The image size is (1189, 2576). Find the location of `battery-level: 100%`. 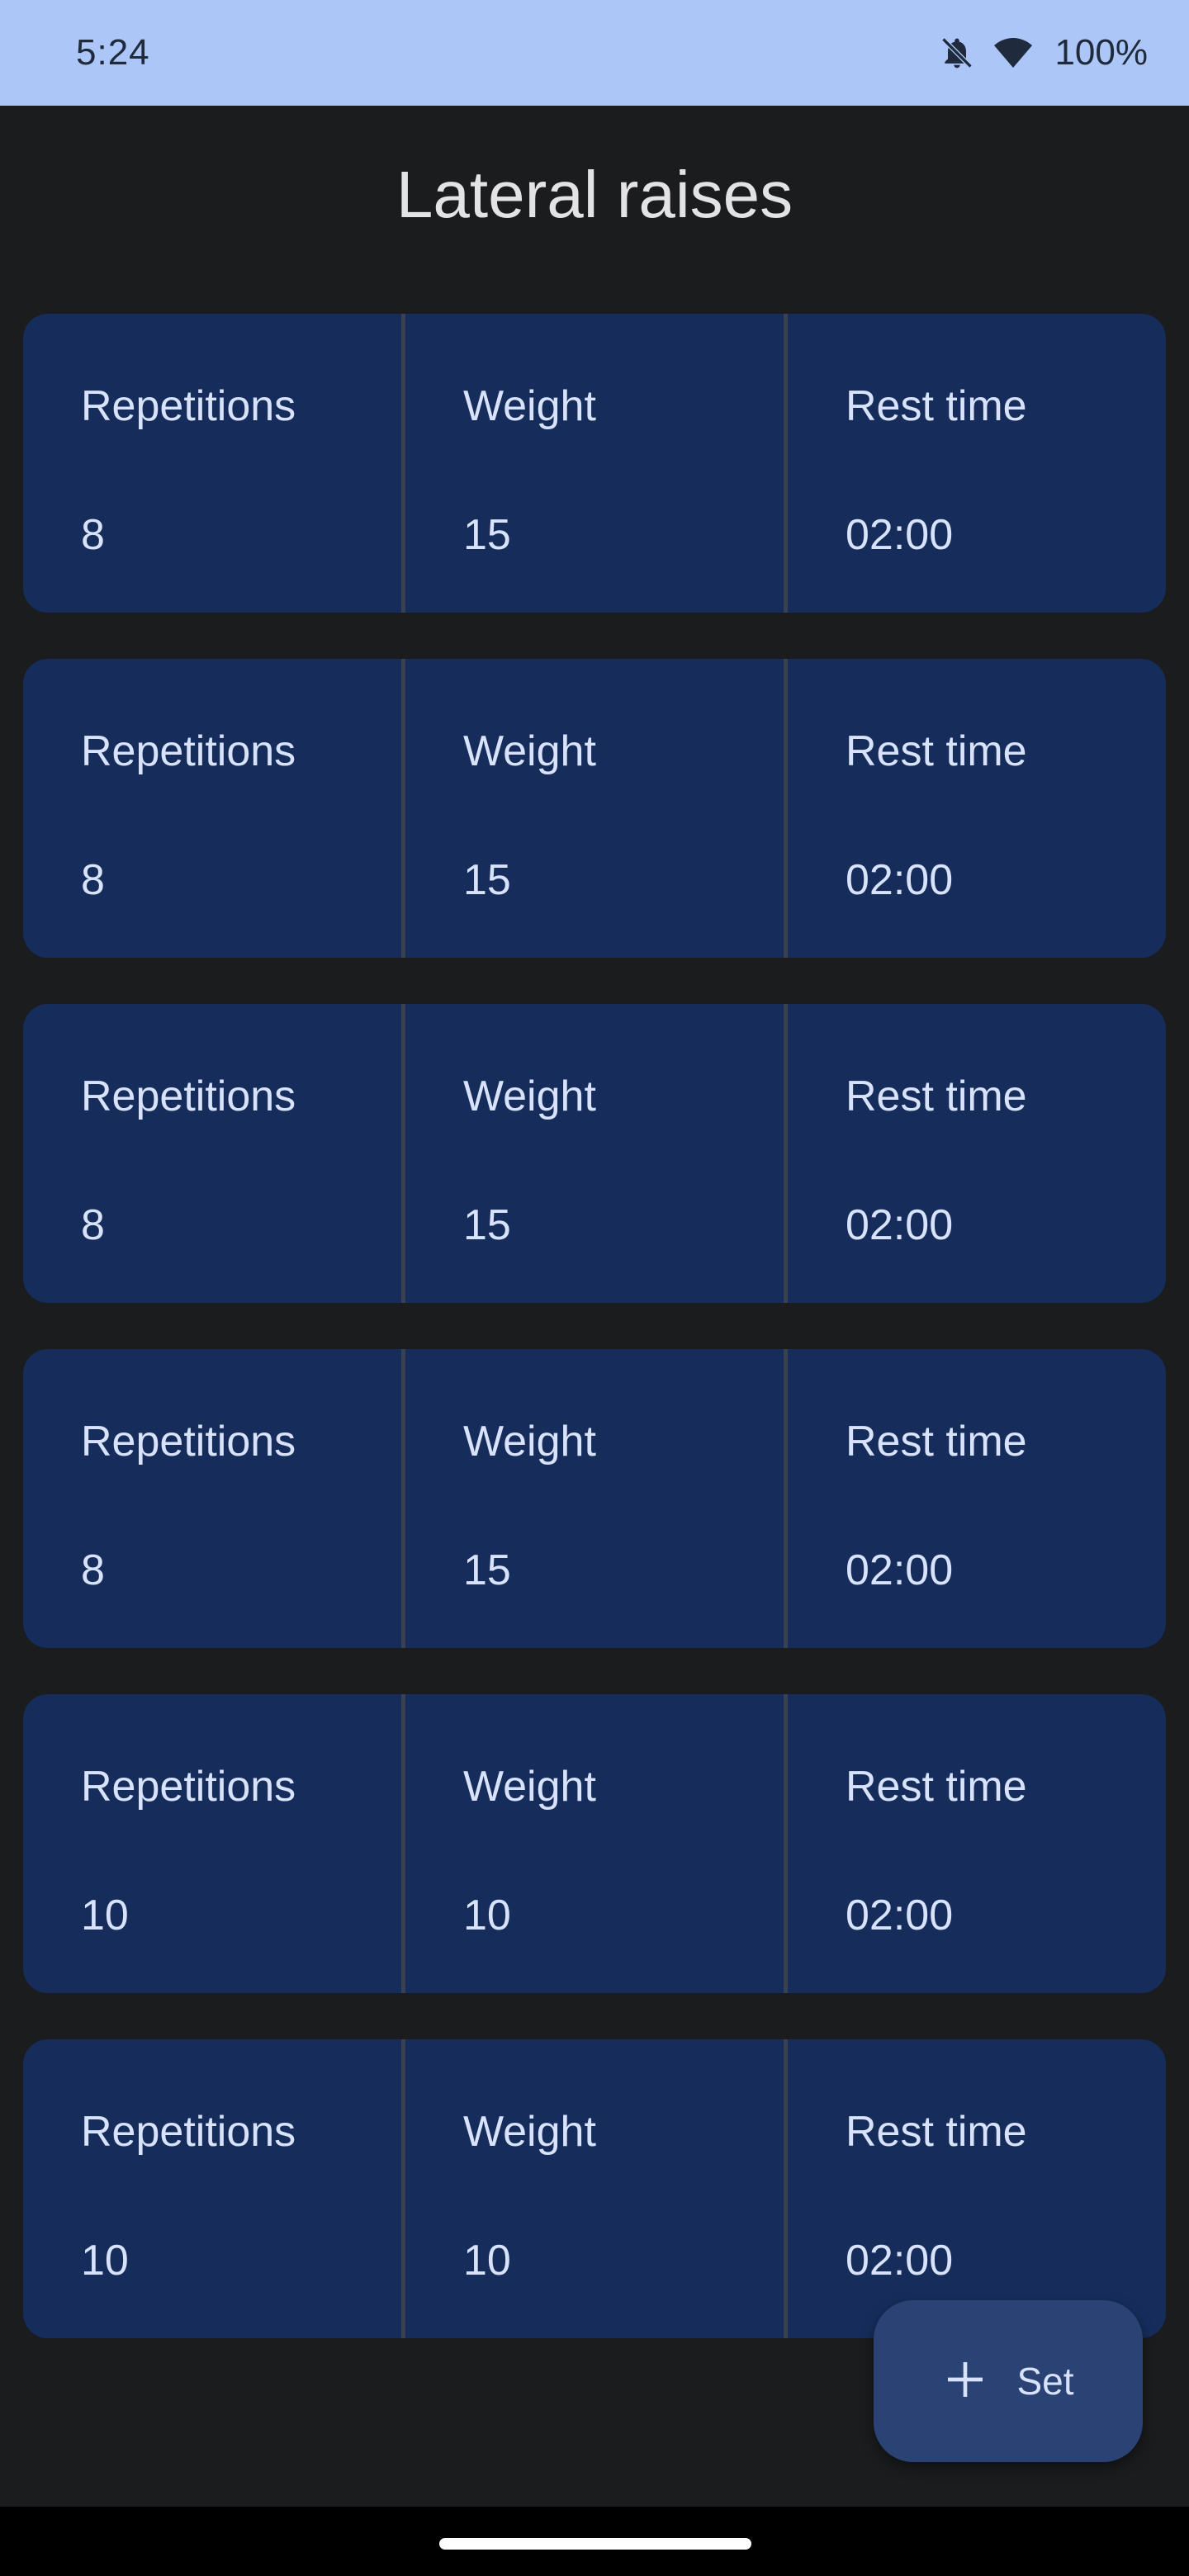

battery-level: 100% is located at coordinates (1101, 52).